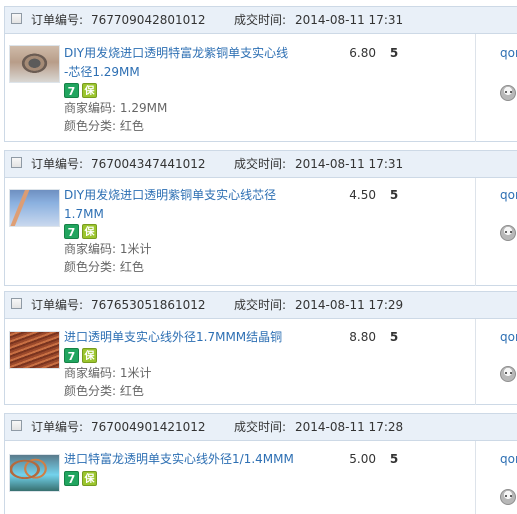 The image size is (517, 514). What do you see at coordinates (173, 337) in the screenshot?
I see `product-title-line-1: 进口透明单支实心线外径1.7MMM结晶铜` at bounding box center [173, 337].